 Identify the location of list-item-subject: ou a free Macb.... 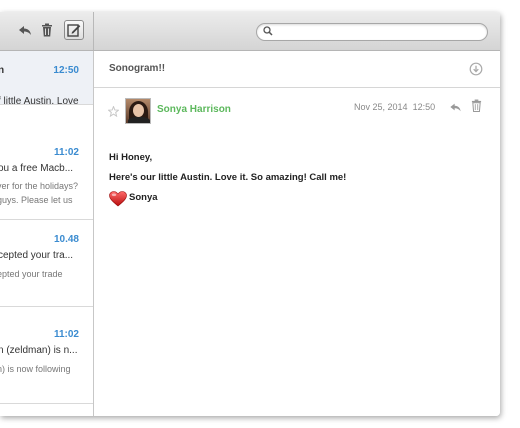
(37, 168).